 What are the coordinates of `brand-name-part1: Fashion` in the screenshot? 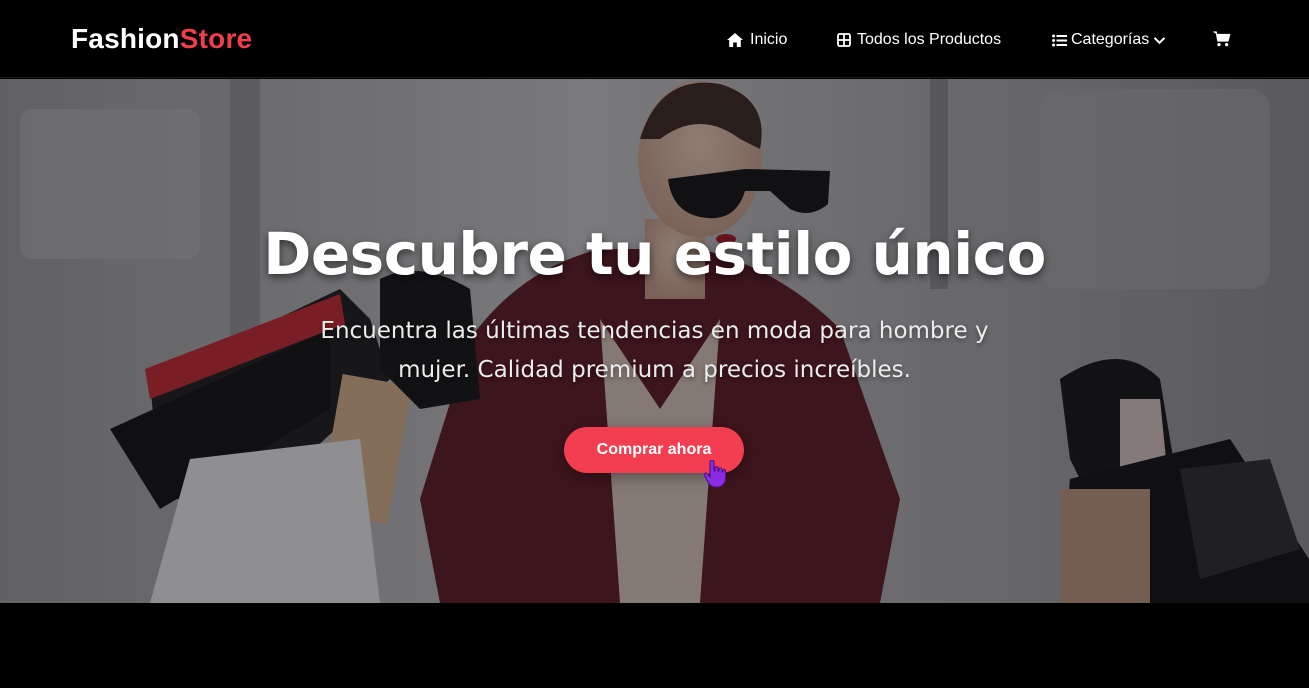 It's located at (125, 38).